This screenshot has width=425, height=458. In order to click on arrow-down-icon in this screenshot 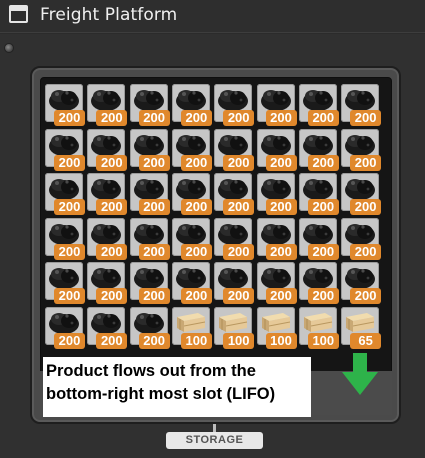, I will do `click(360, 374)`.